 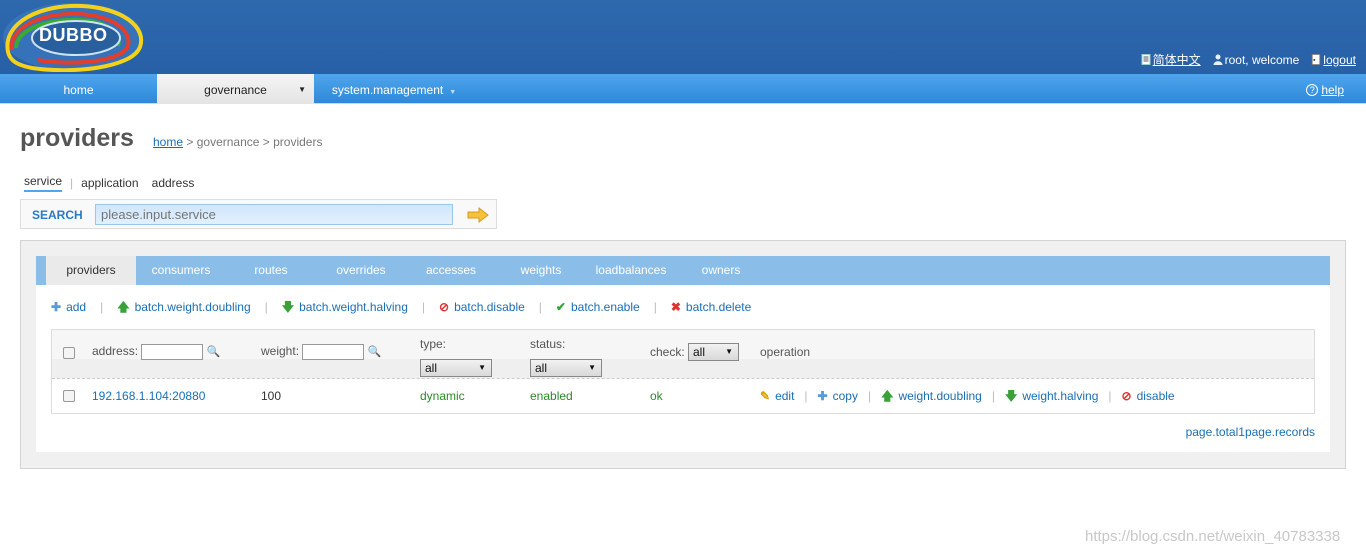 I want to click on add-label: add, so click(x=76, y=307).